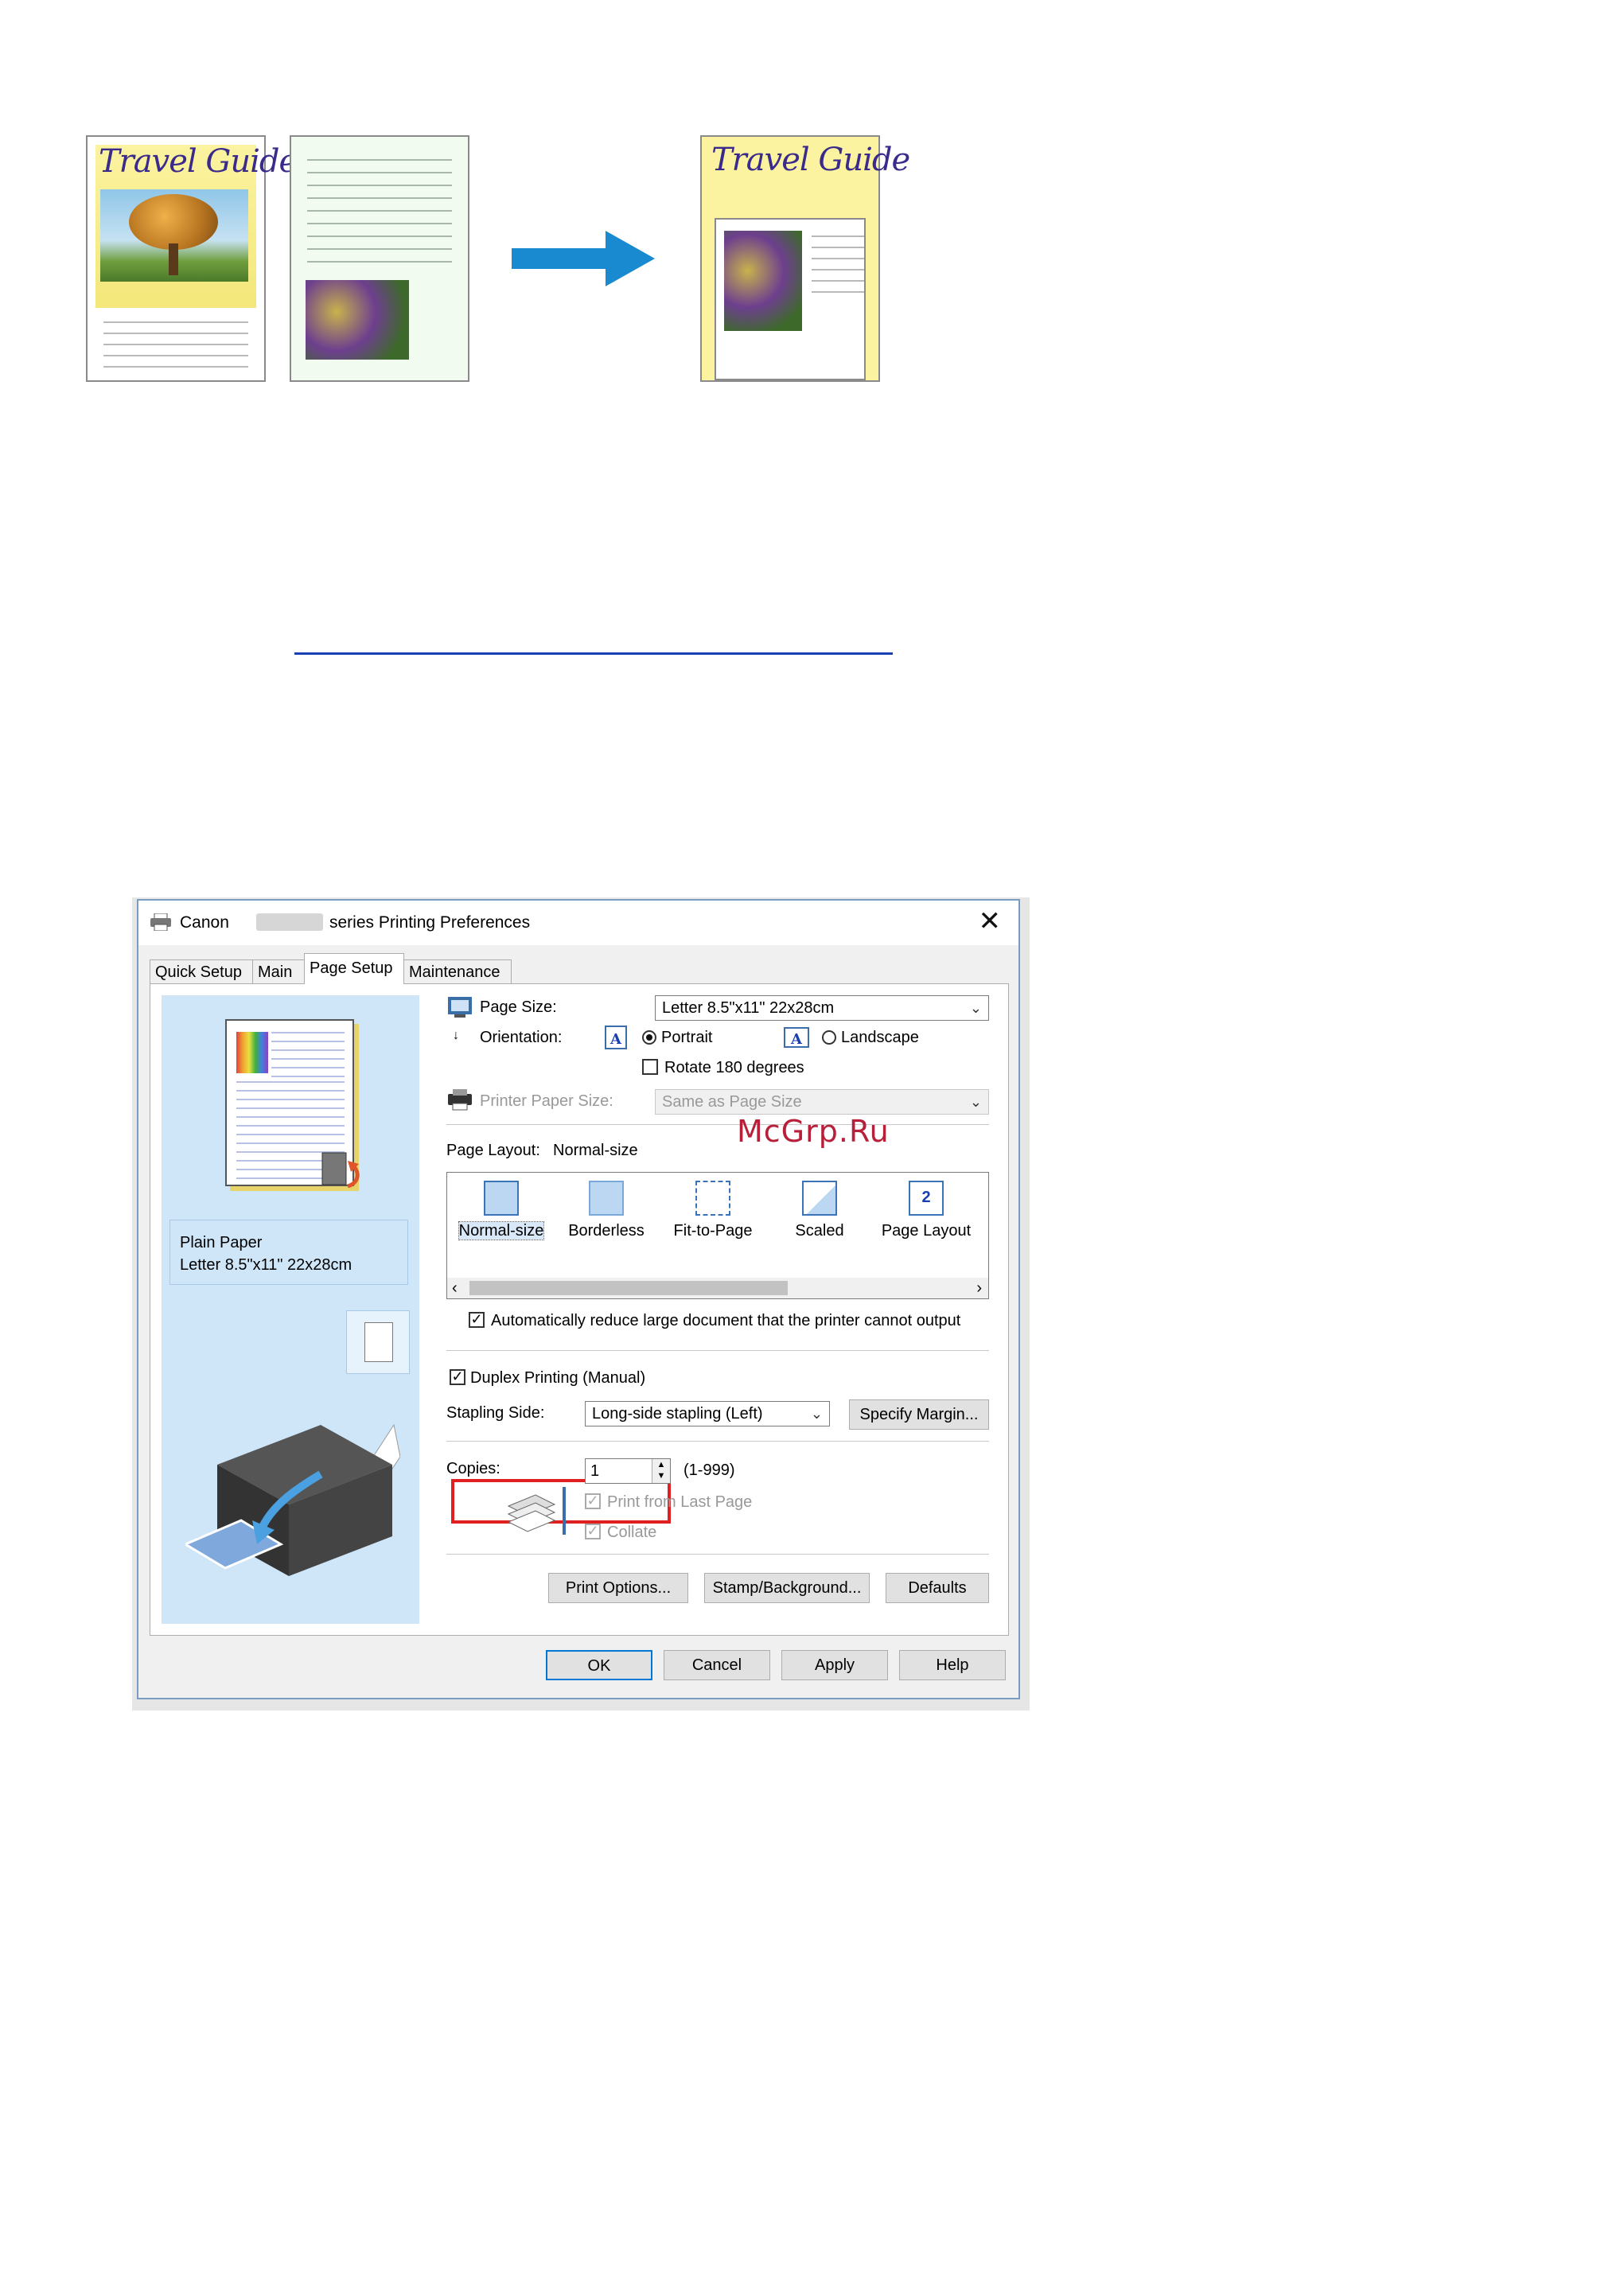 The width and height of the screenshot is (1624, 2273). I want to click on layout-page-layout: 2 Page Layout, so click(926, 1219).